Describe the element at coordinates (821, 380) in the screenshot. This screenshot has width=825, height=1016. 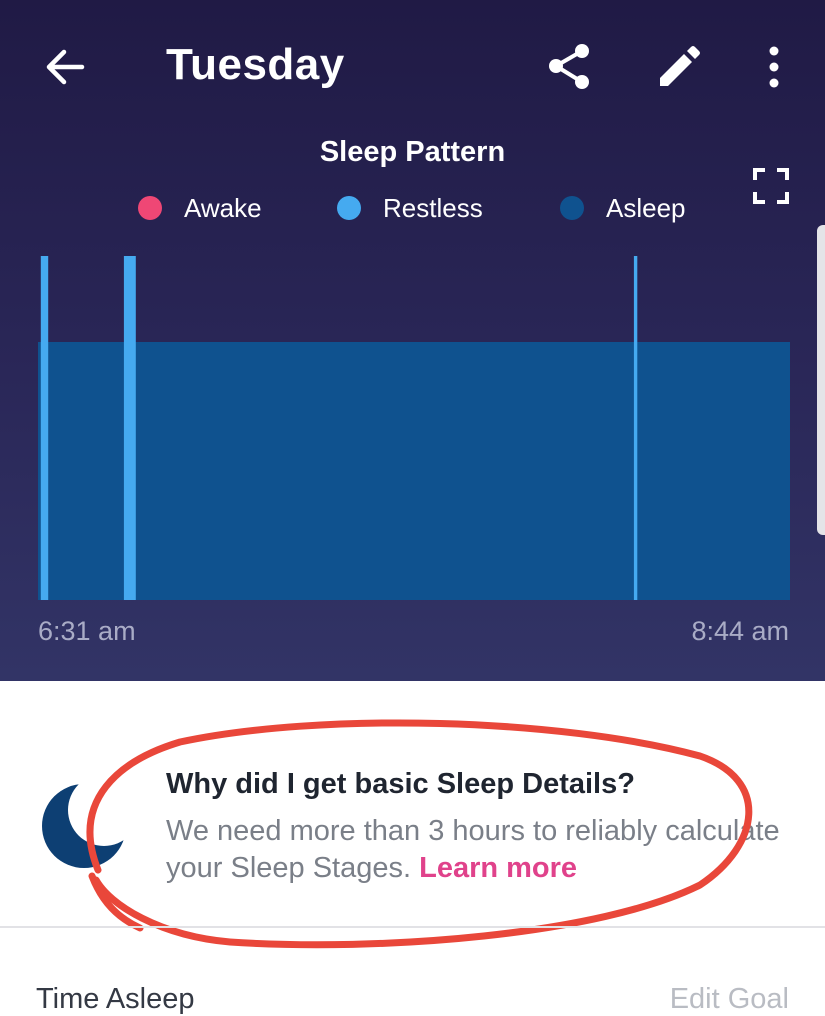
I see `scroll-indicator` at that location.